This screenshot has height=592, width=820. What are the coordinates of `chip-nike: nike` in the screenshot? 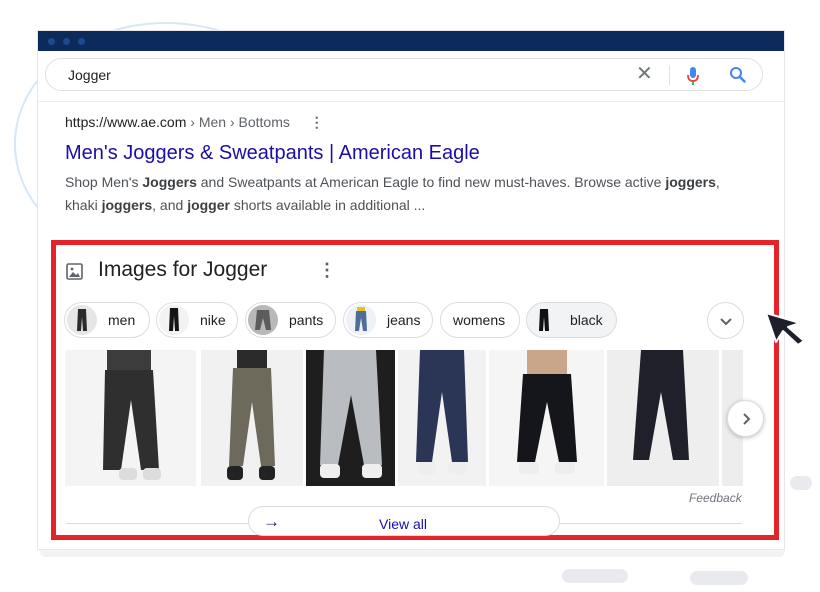 It's located at (197, 320).